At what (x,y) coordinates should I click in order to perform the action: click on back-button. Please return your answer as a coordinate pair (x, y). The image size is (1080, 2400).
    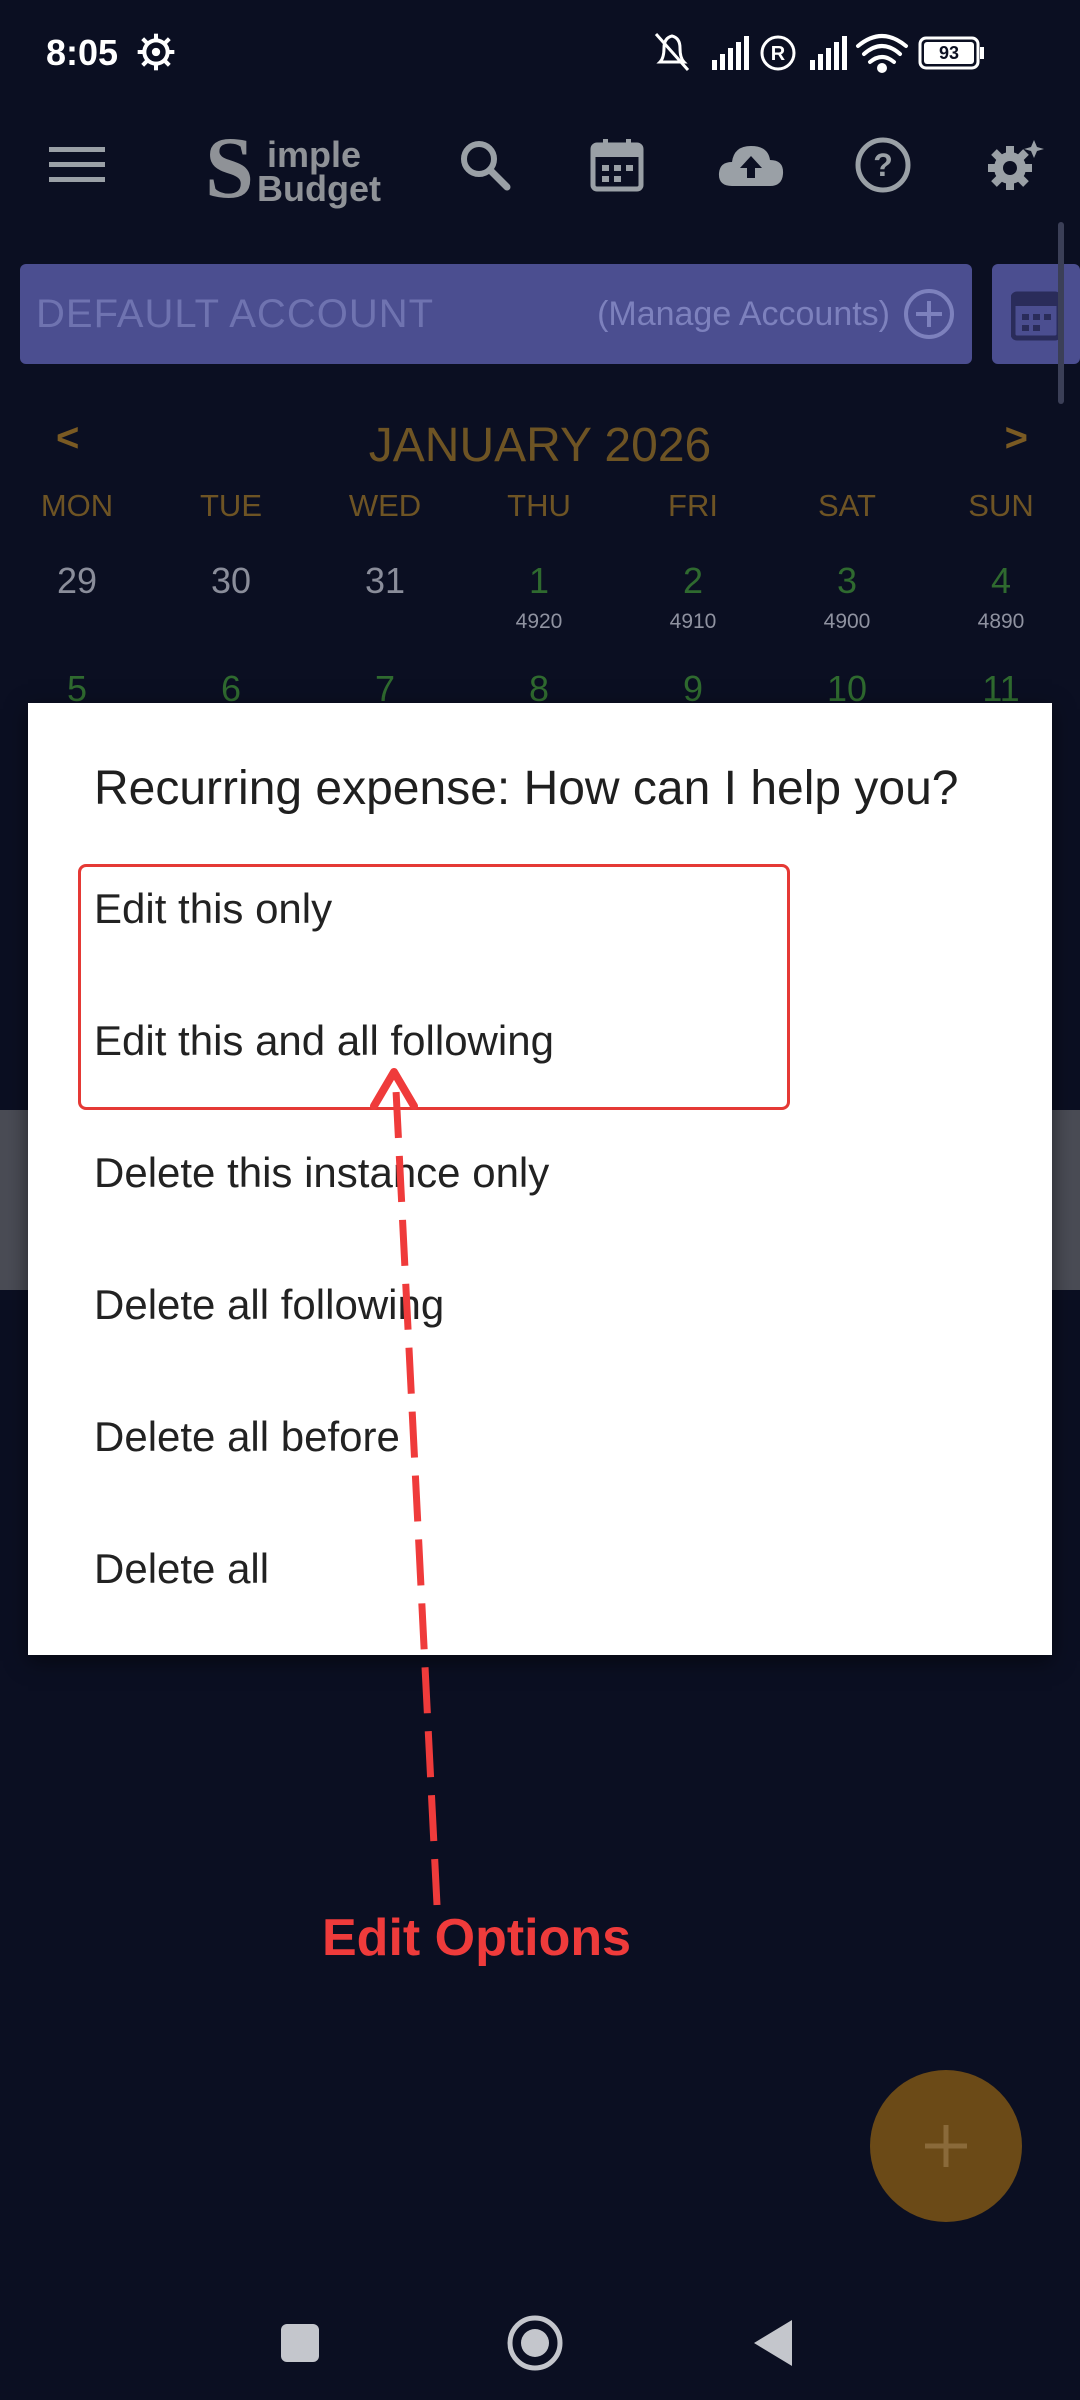
    Looking at the image, I should click on (773, 2343).